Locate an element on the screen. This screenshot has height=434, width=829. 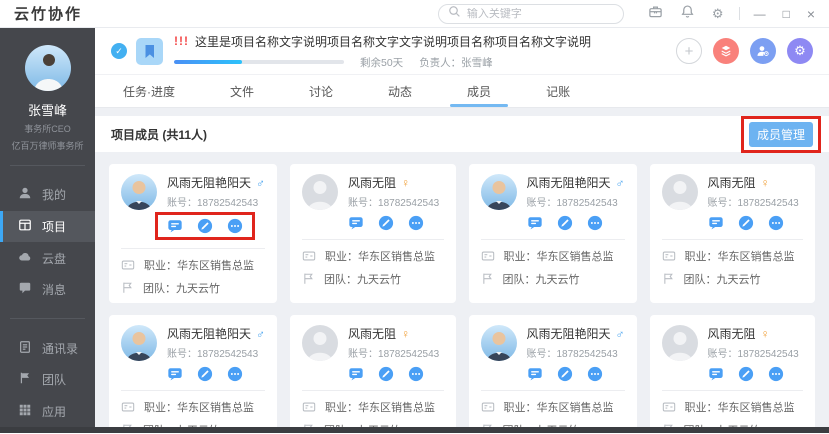
sidebar-item-team: 团队 is located at coordinates (47, 380).